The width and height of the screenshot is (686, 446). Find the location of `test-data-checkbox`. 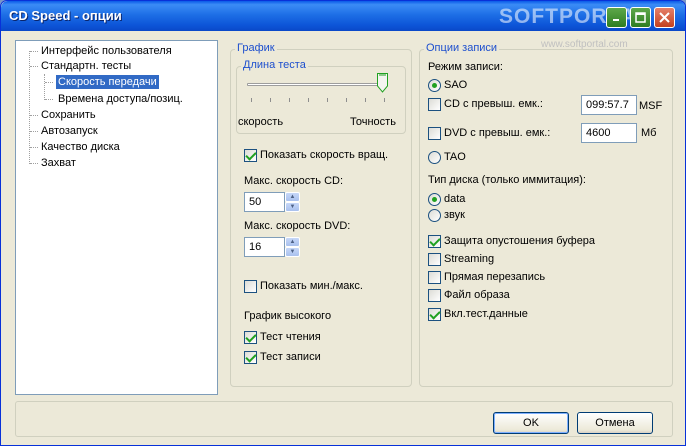

test-data-checkbox is located at coordinates (434, 314).